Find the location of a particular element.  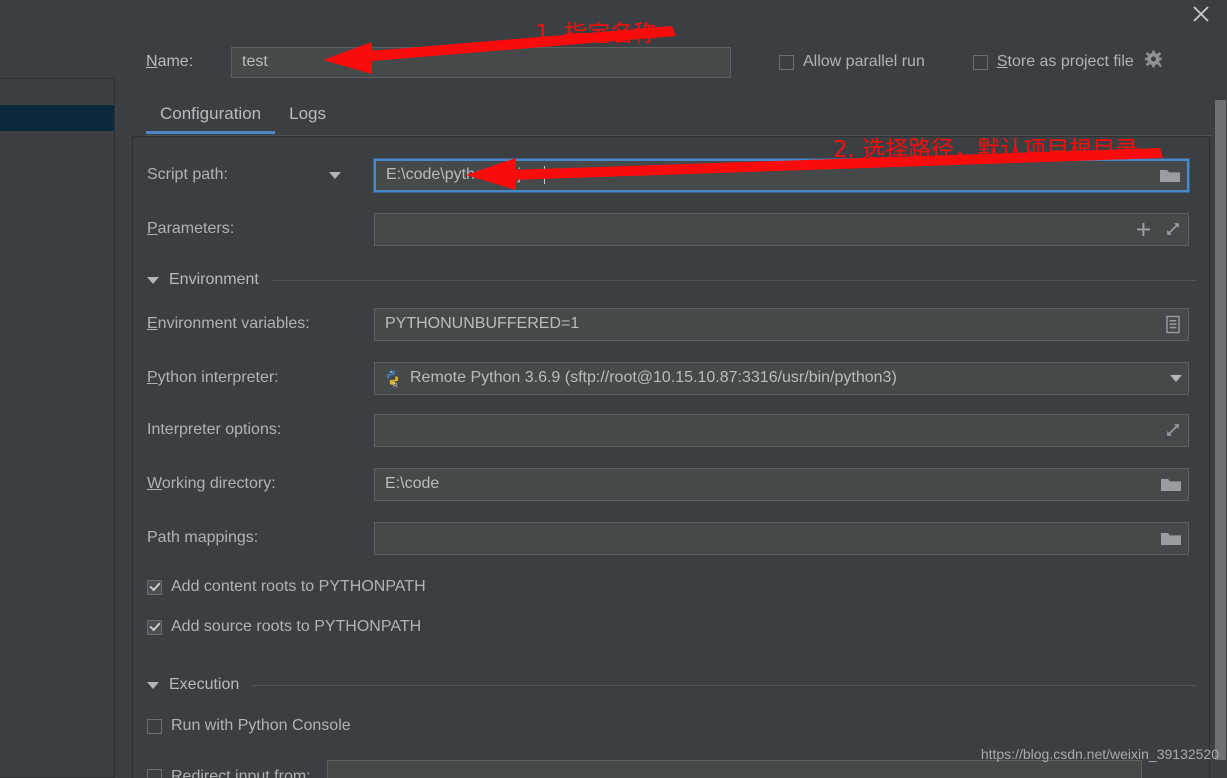

interpreter-options-icons is located at coordinates (1173, 430).